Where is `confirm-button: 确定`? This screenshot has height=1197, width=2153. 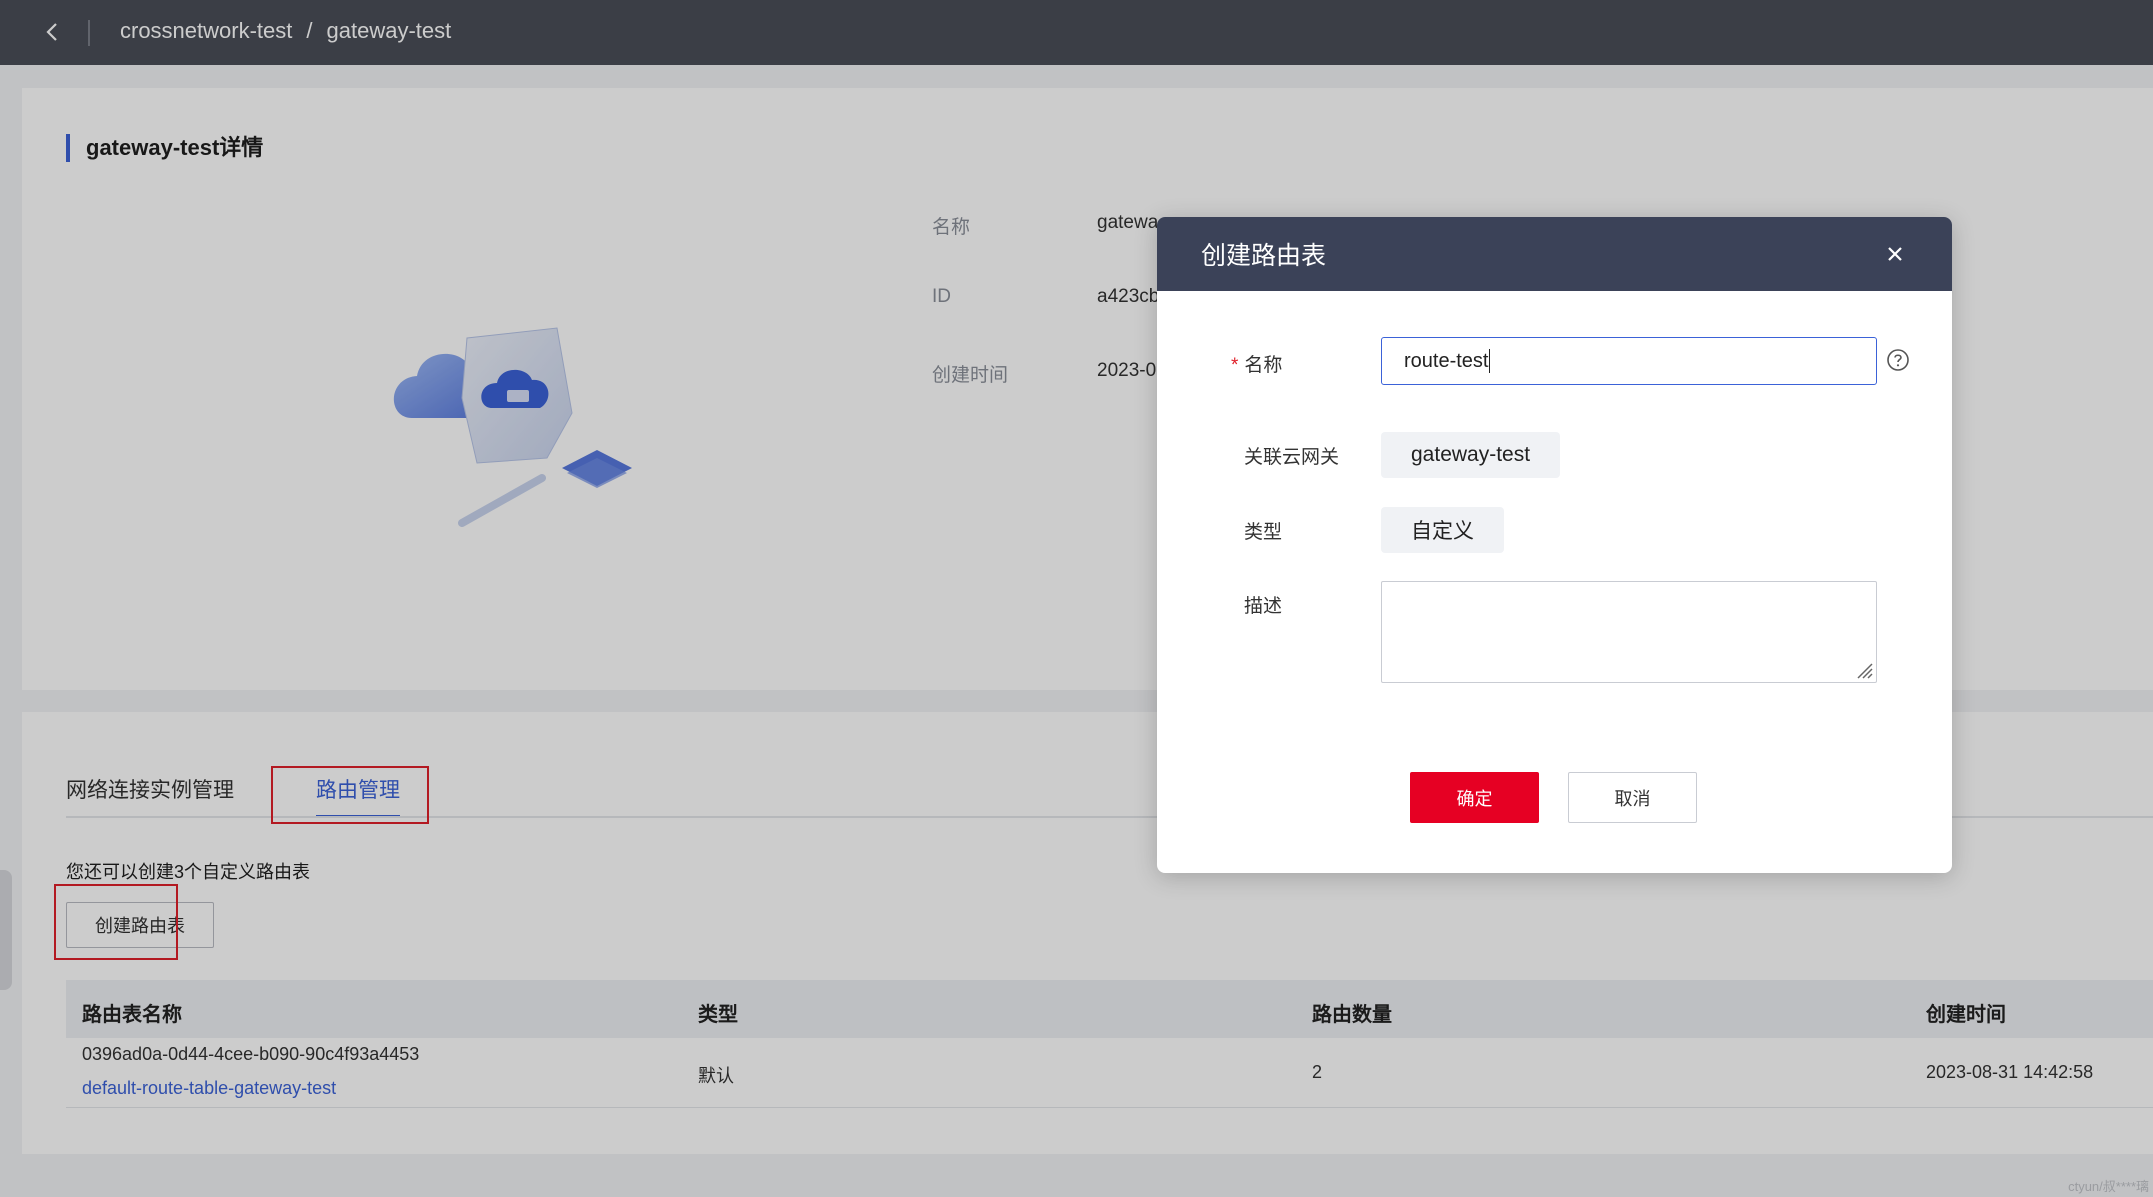
confirm-button: 确定 is located at coordinates (1474, 797).